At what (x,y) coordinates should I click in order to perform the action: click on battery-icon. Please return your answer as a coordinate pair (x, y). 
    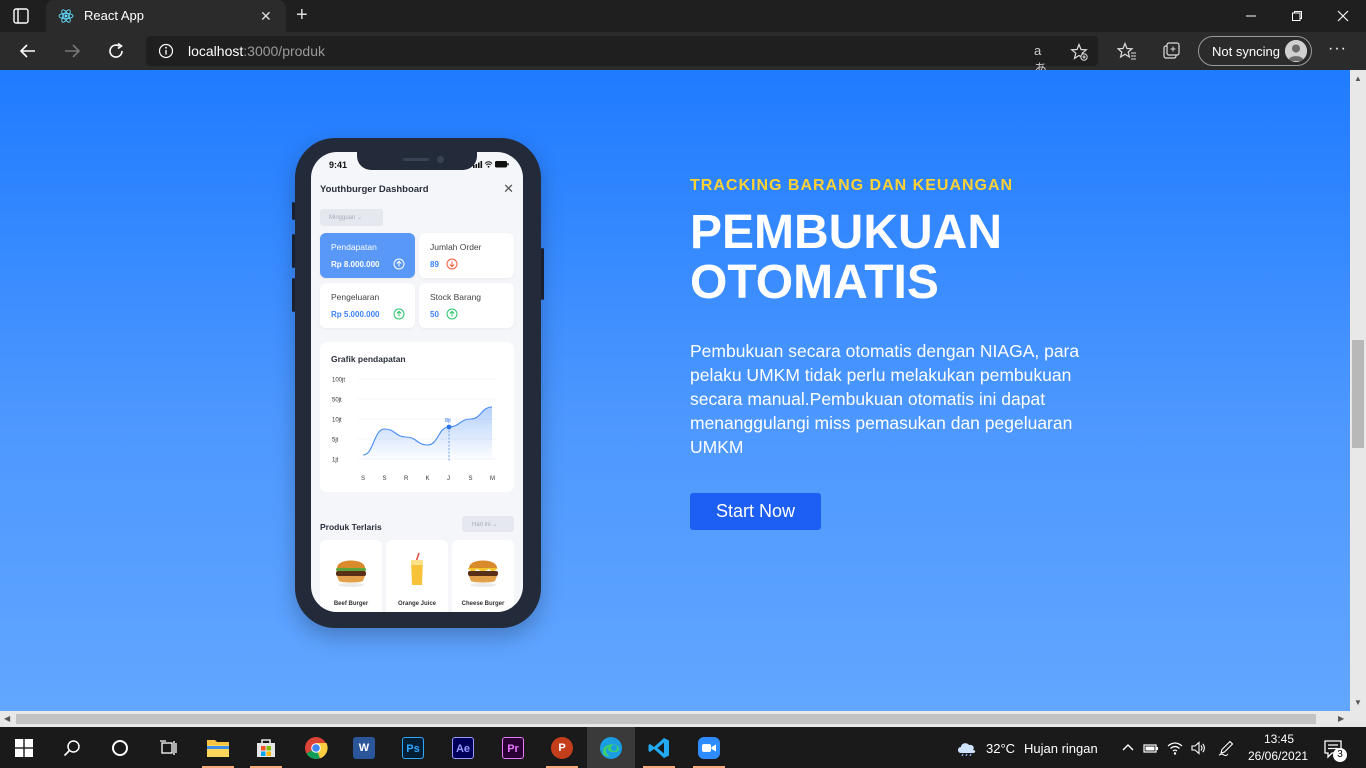
    Looking at the image, I should click on (1151, 748).